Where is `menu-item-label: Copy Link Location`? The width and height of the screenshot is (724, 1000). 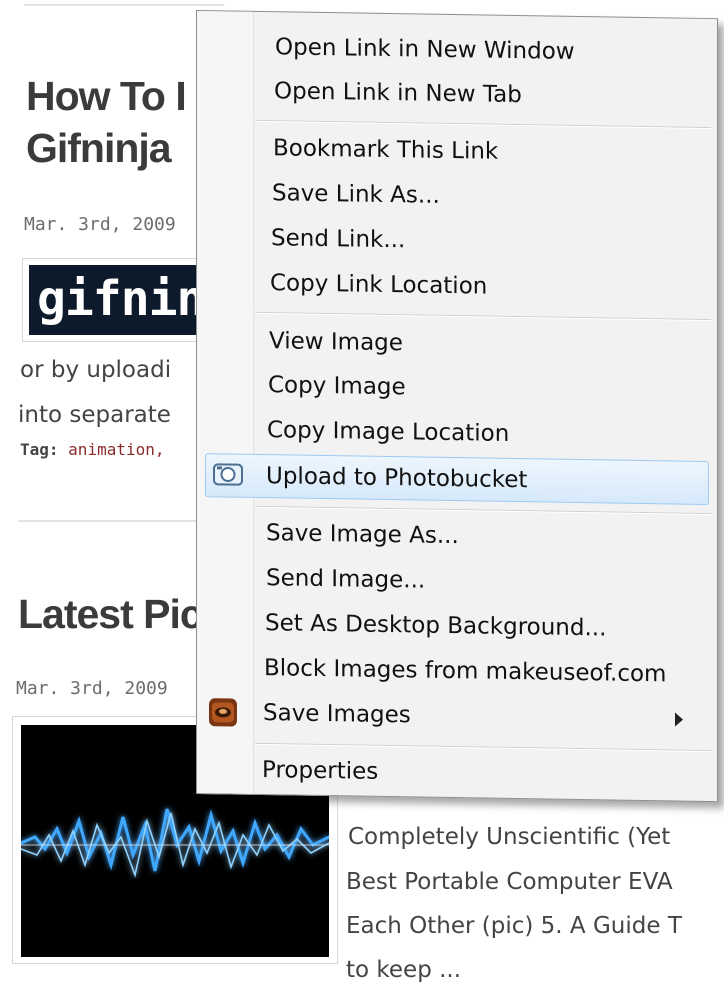 menu-item-label: Copy Link Location is located at coordinates (379, 285).